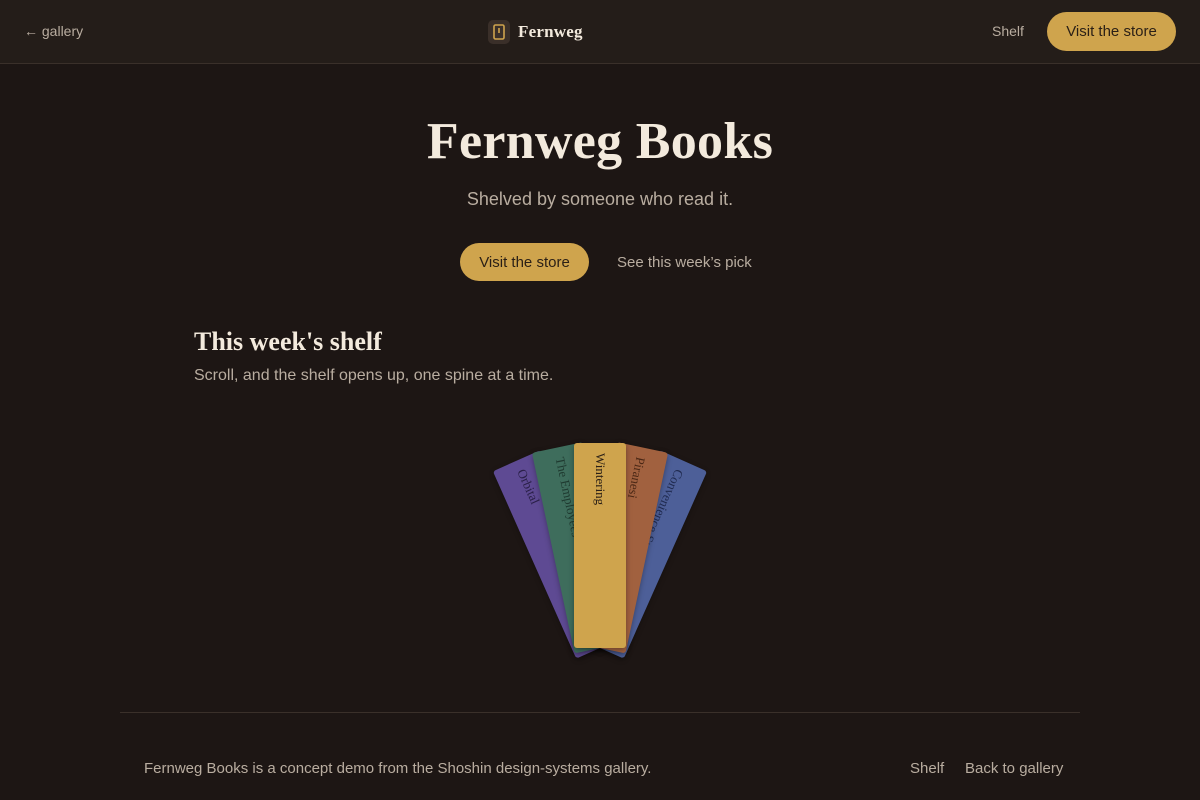  I want to click on visit-store-button: Visit the store, so click(1111, 31).